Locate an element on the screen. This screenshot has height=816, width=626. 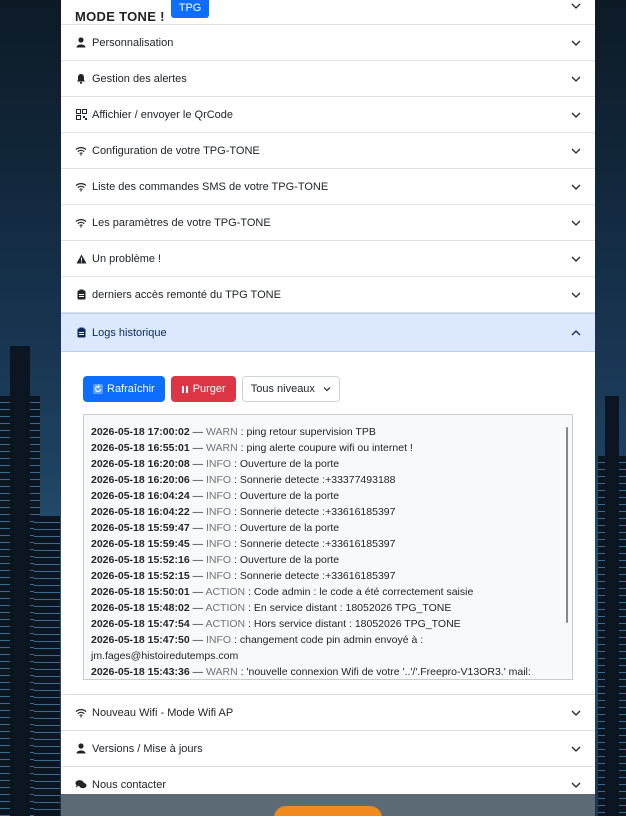
section-label: Gestion des alertes is located at coordinates (139, 78).